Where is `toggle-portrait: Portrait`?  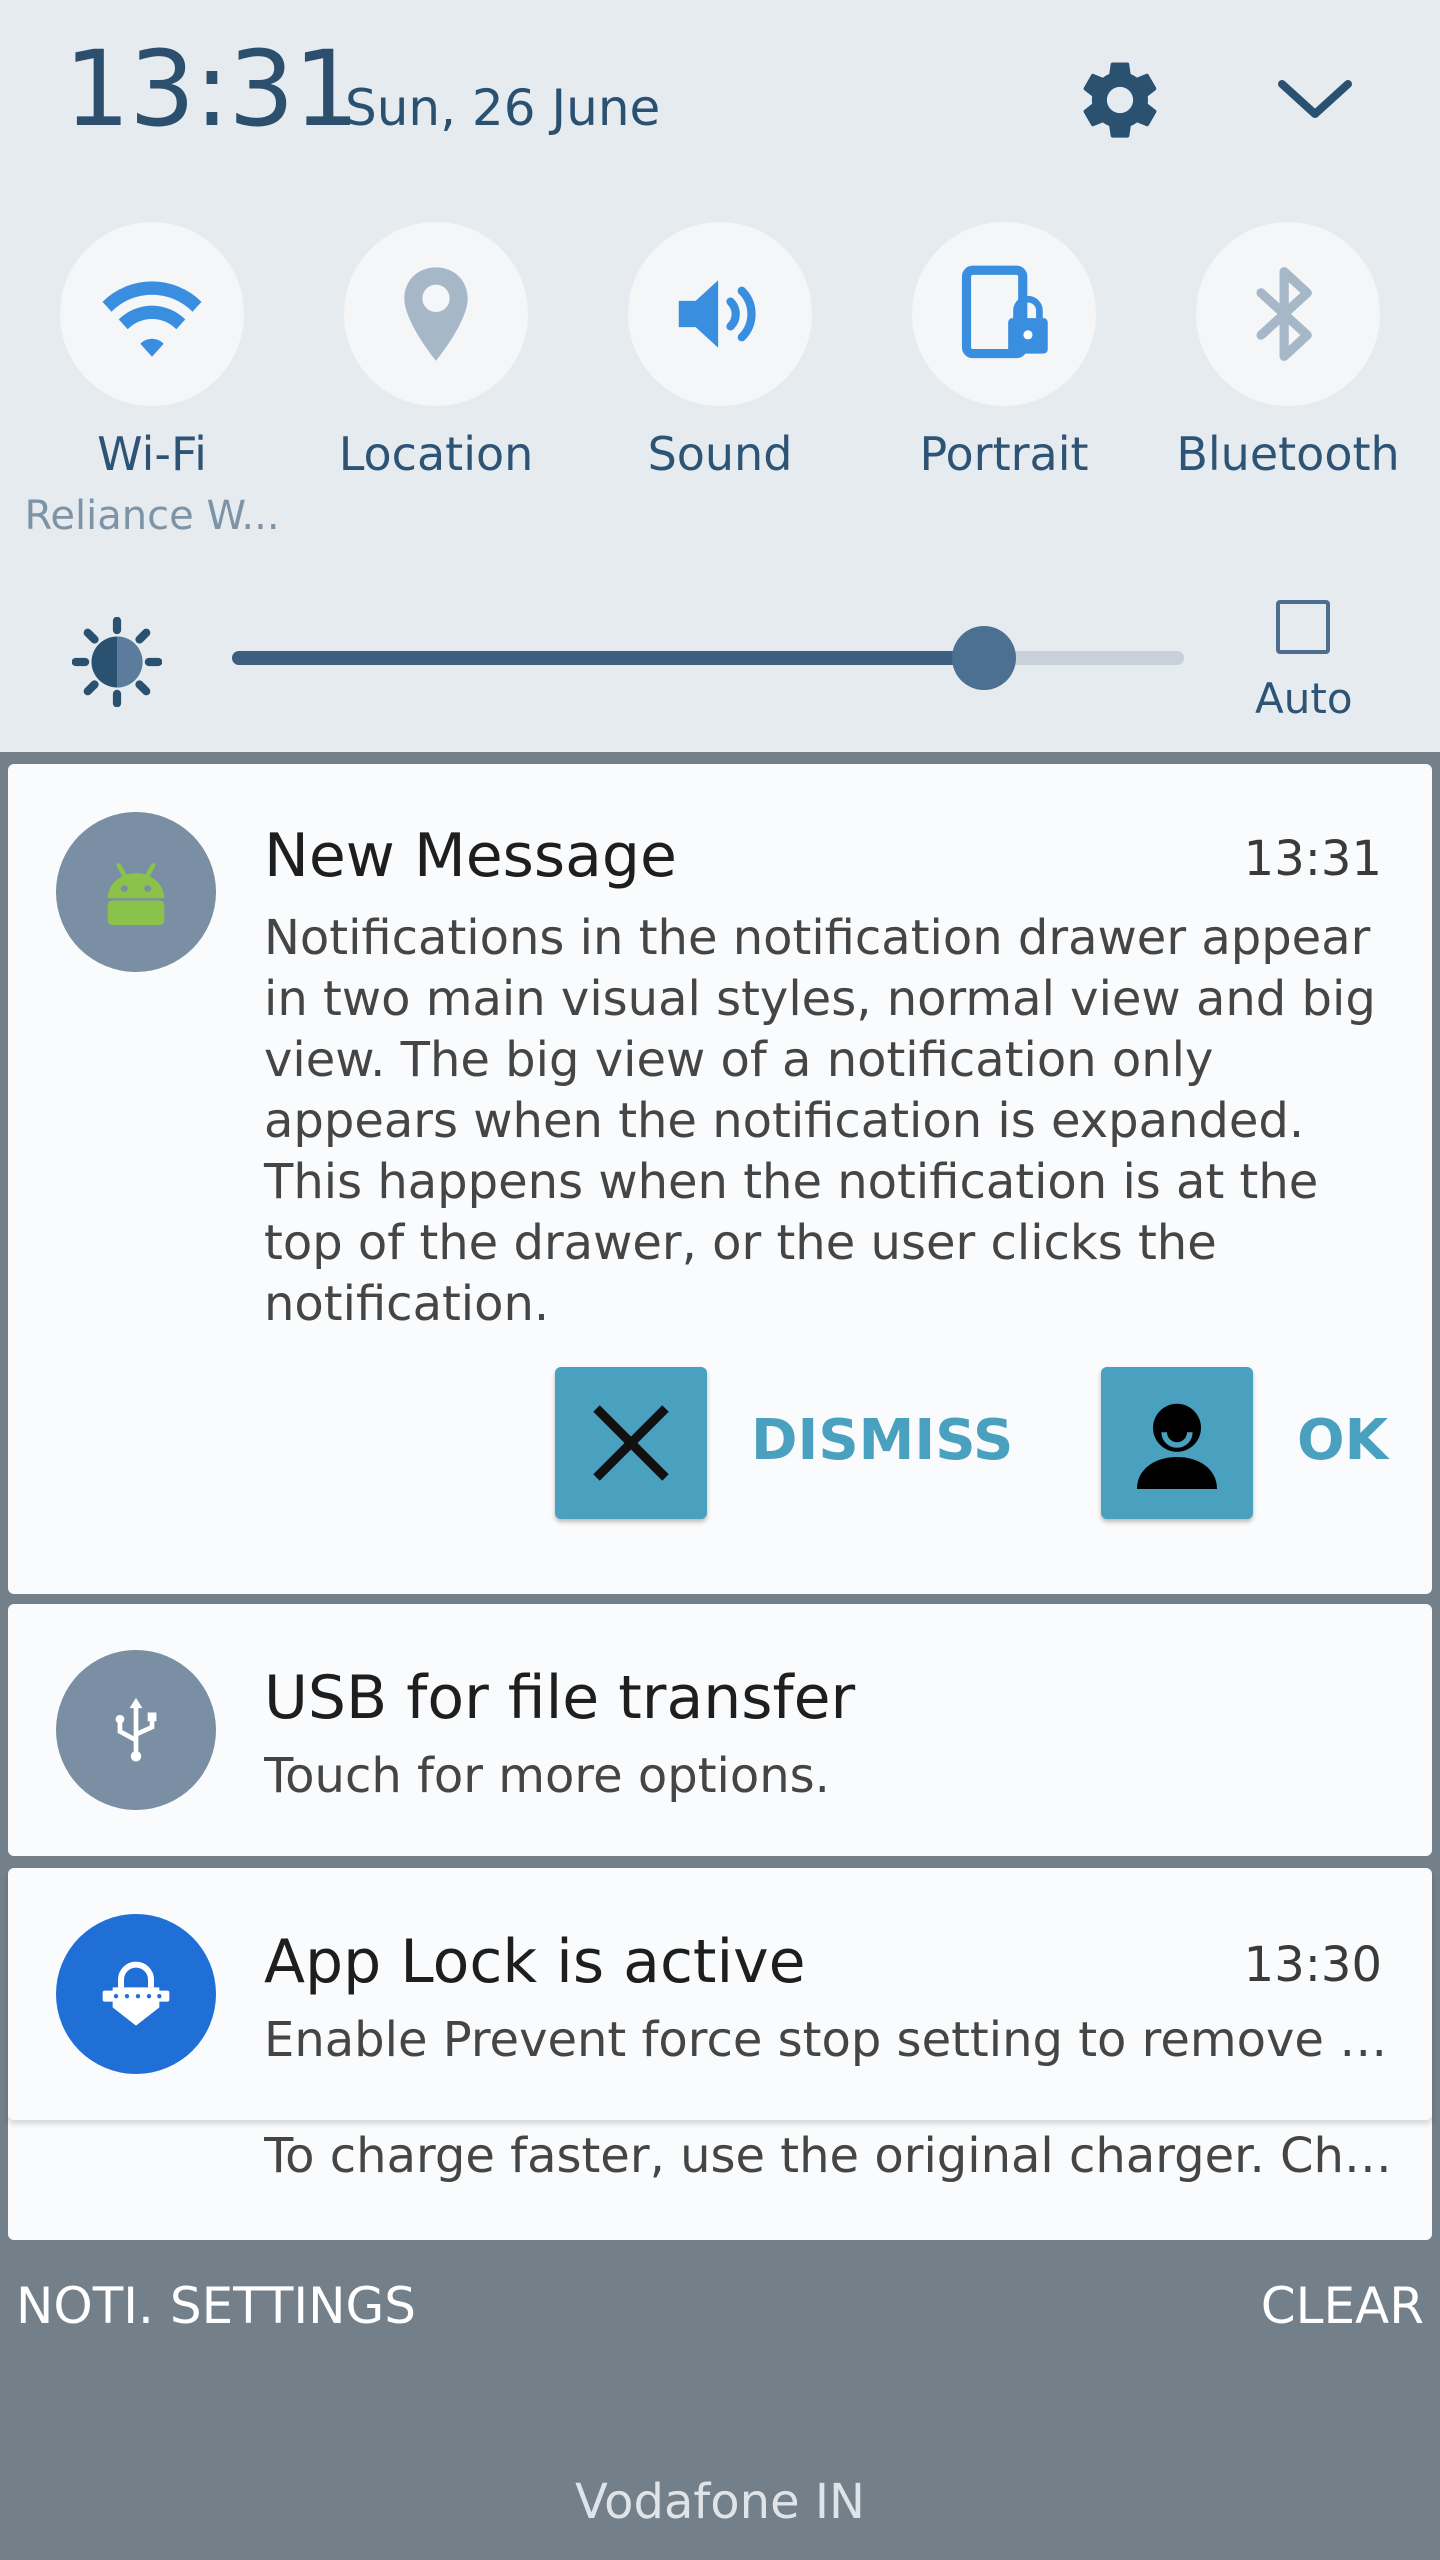
toggle-portrait: Portrait is located at coordinates (1004, 351).